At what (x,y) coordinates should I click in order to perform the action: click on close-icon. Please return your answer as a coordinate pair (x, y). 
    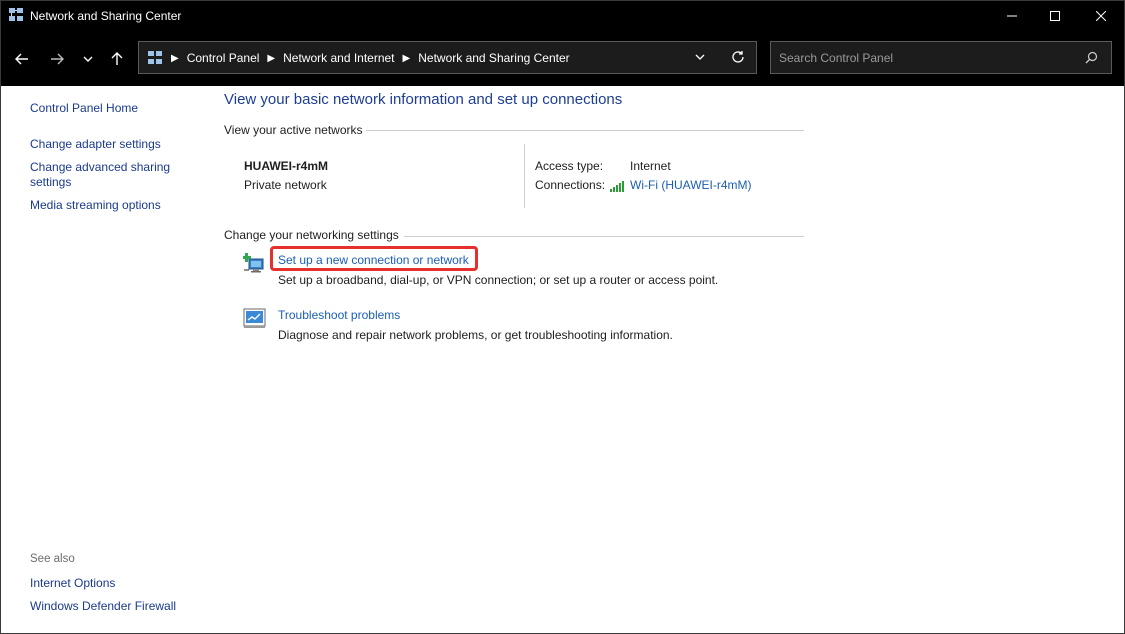
    Looking at the image, I should click on (1101, 15).